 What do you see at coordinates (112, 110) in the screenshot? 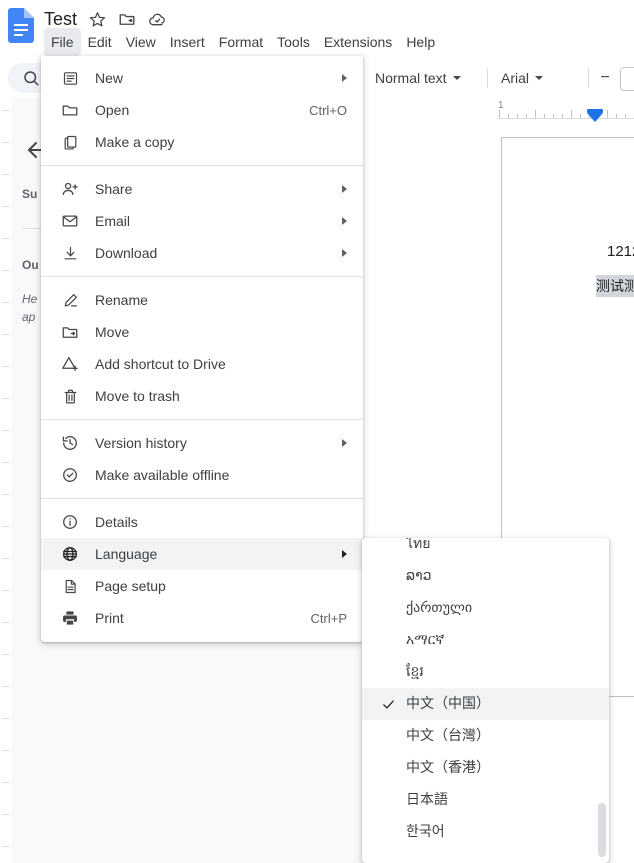
I see `menu-item-label: Open` at bounding box center [112, 110].